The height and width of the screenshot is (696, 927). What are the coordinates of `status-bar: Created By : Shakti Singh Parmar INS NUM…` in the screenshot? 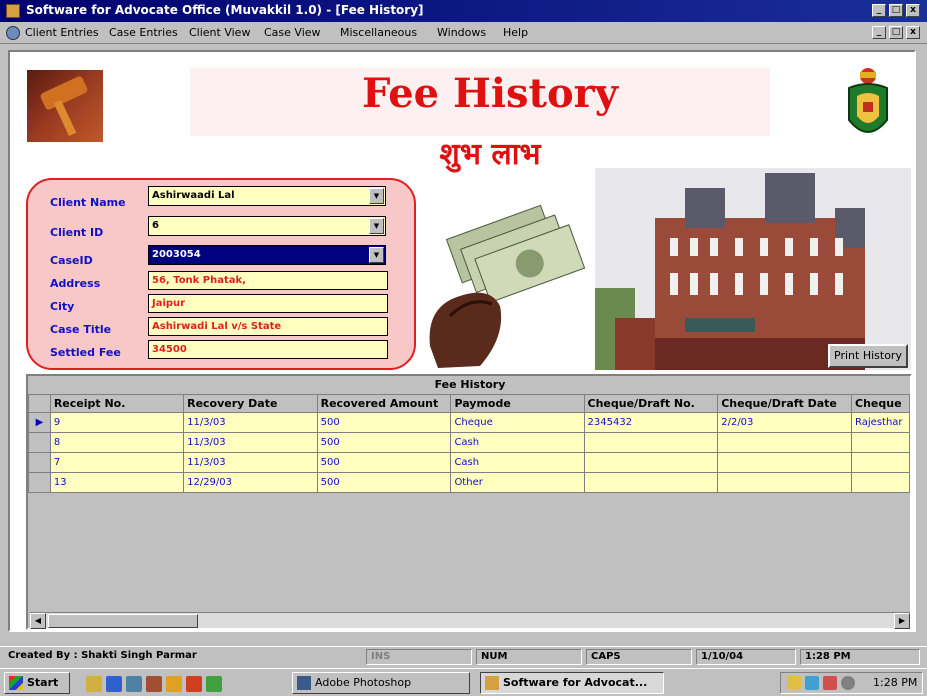 It's located at (463, 656).